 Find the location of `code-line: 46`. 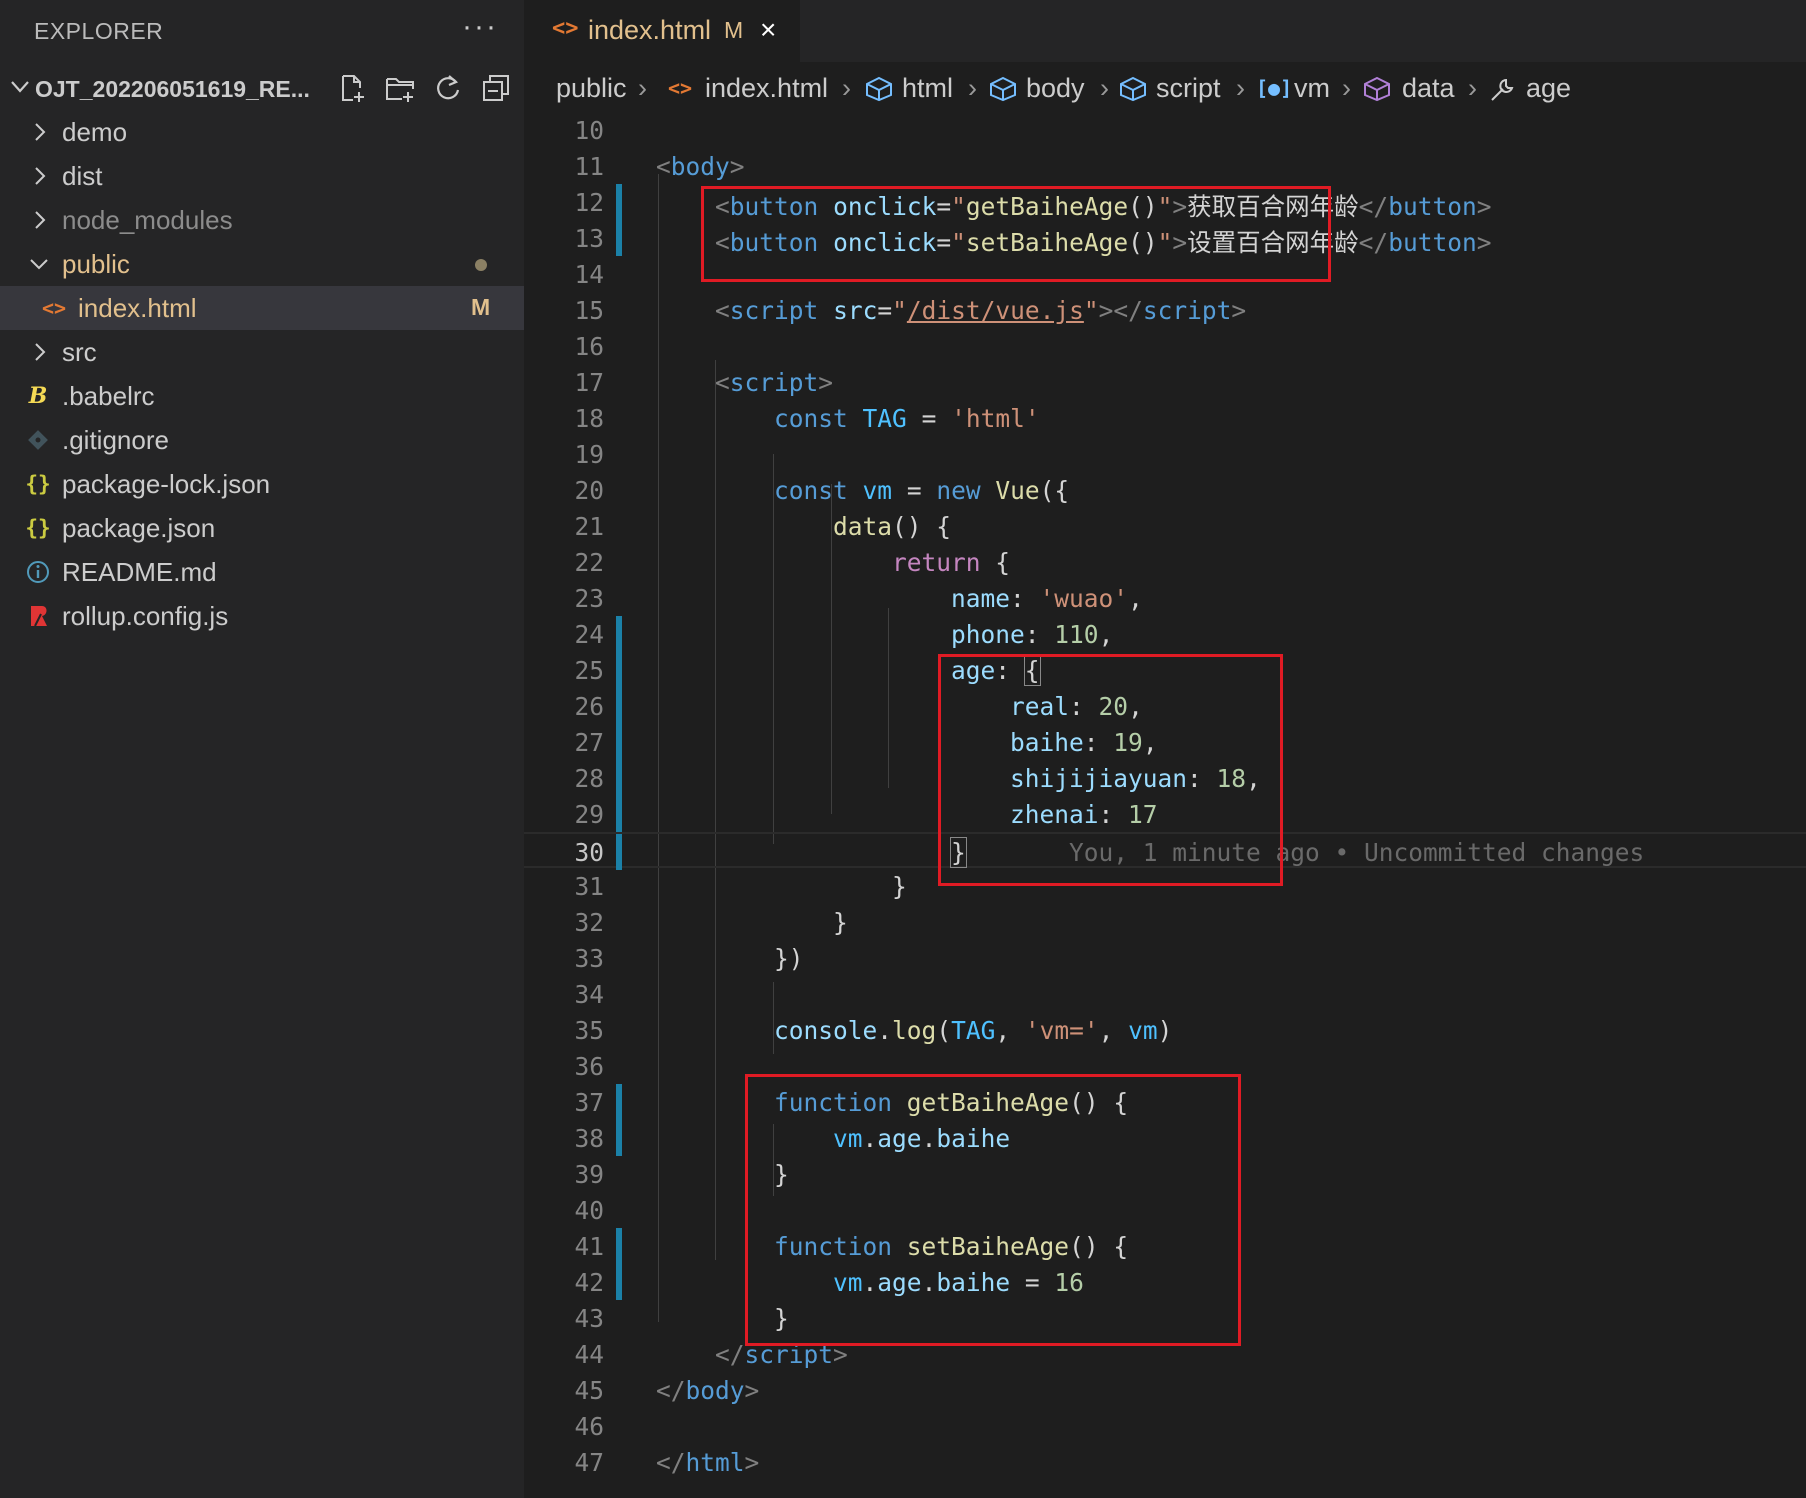

code-line: 46 is located at coordinates (1165, 1426).